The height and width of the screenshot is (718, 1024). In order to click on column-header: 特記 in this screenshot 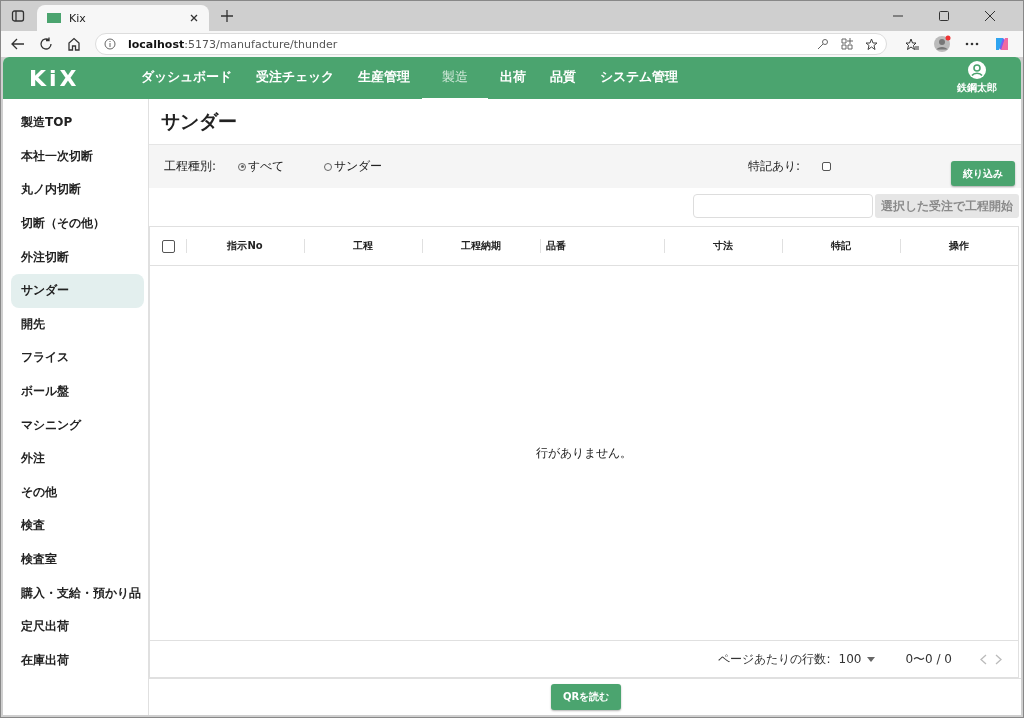, I will do `click(841, 246)`.